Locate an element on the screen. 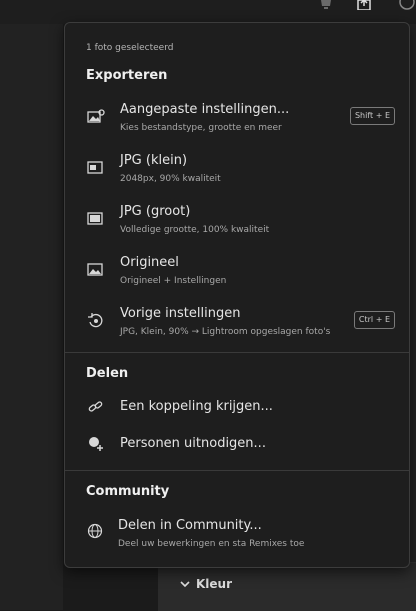 The image size is (416, 611). export-jpg-small: JPG (klein) 2048px, 90% kwaliteit is located at coordinates (237, 171).